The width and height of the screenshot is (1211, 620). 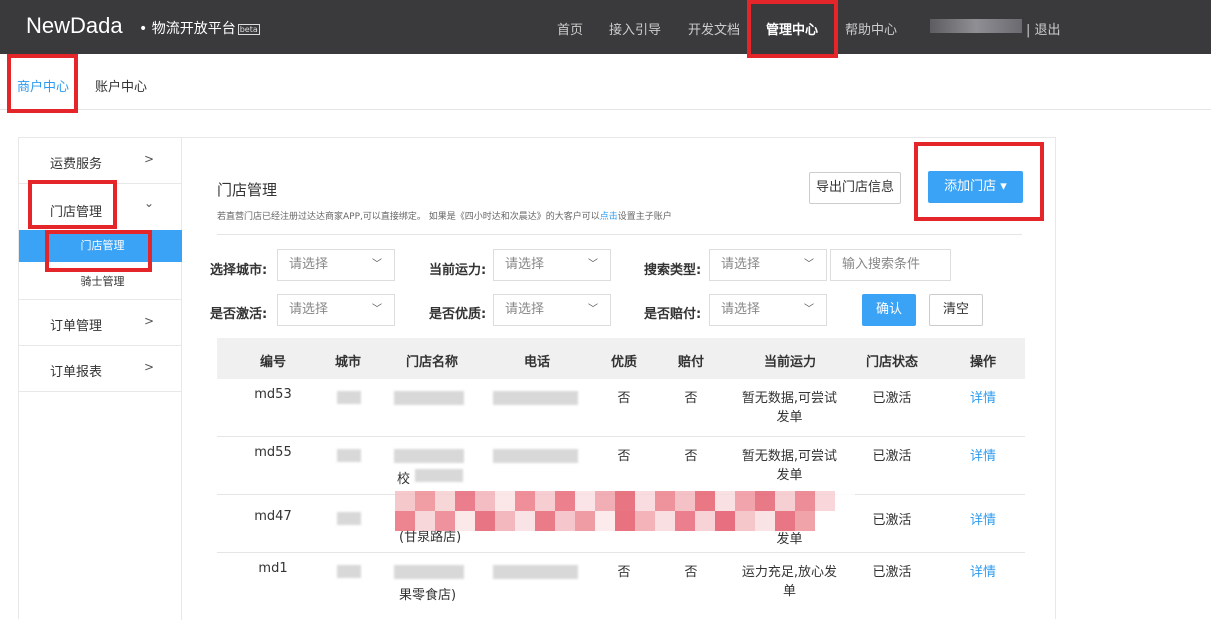 What do you see at coordinates (76, 326) in the screenshot?
I see `sidebar-item-label: 订单管理` at bounding box center [76, 326].